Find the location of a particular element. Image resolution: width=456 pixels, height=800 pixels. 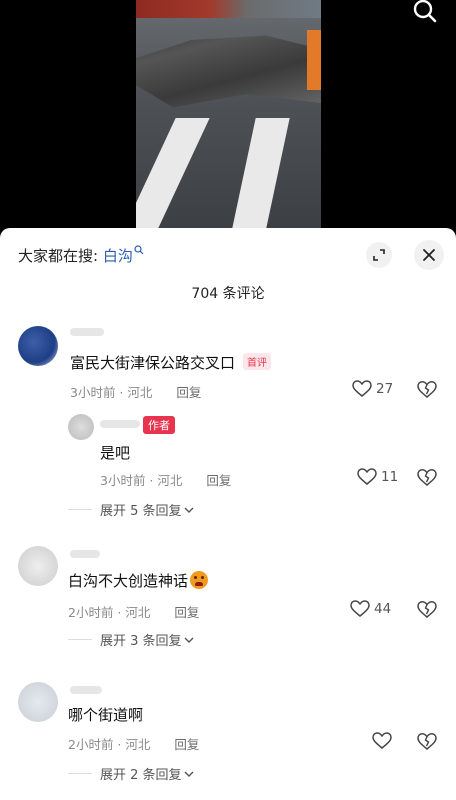

first-comment-badge: 首评 is located at coordinates (257, 361).